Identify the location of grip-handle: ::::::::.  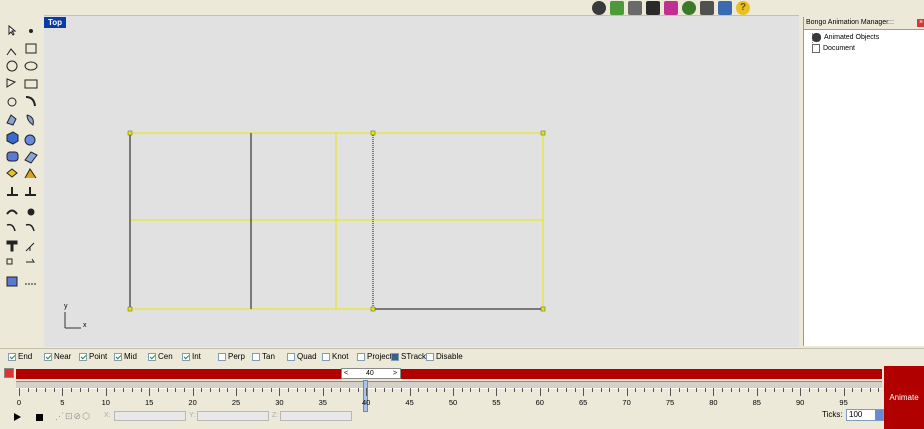
(900, 23).